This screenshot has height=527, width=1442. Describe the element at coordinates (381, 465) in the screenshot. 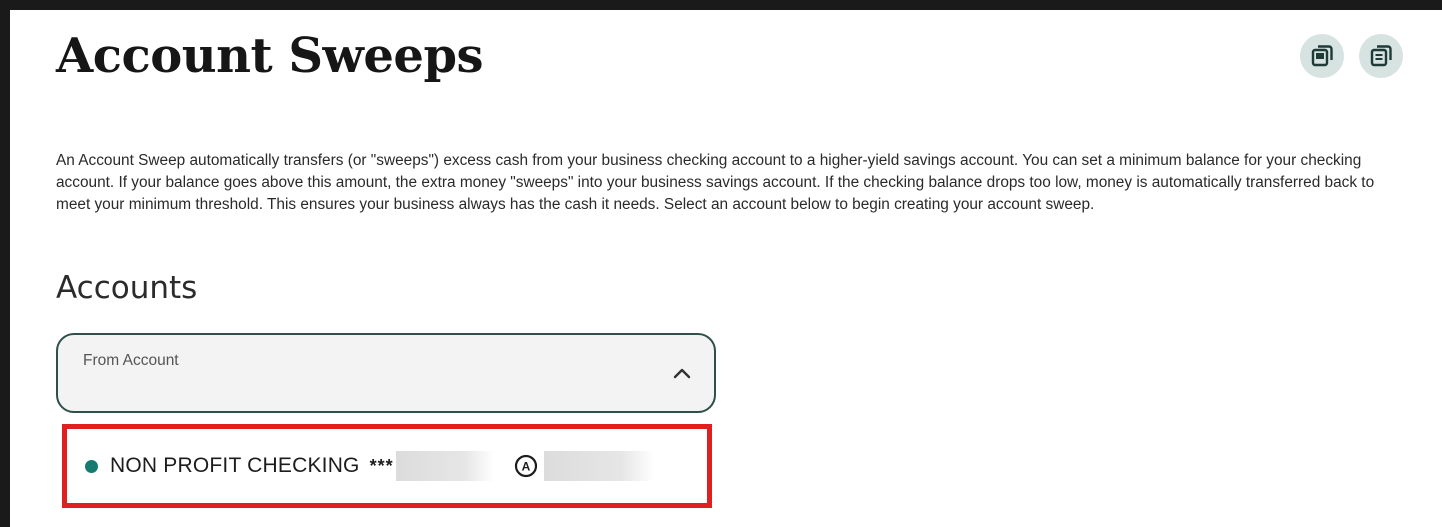

I see `account-number-mask: ***` at that location.